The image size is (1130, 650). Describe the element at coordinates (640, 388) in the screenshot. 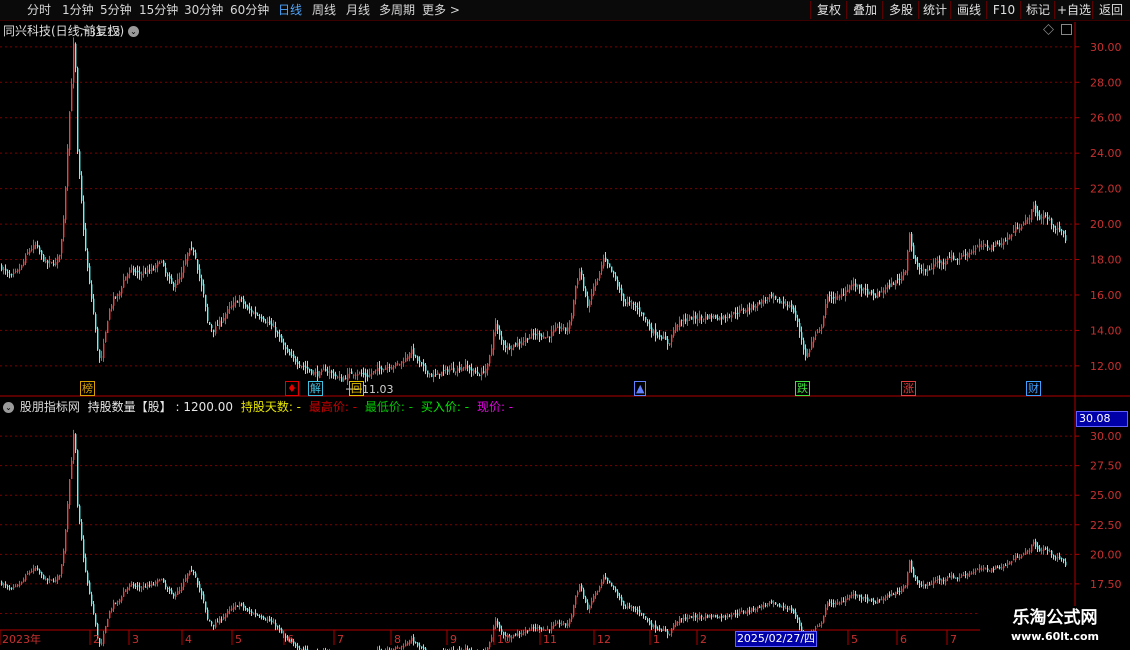

I see `event-marker-4: ▲` at that location.